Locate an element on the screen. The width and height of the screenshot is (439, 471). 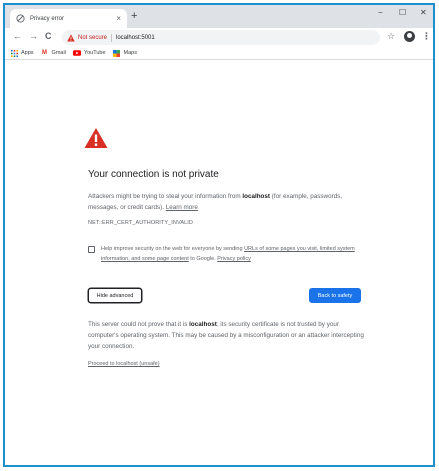
bookmark-youtube: YouTube is located at coordinates (89, 53).